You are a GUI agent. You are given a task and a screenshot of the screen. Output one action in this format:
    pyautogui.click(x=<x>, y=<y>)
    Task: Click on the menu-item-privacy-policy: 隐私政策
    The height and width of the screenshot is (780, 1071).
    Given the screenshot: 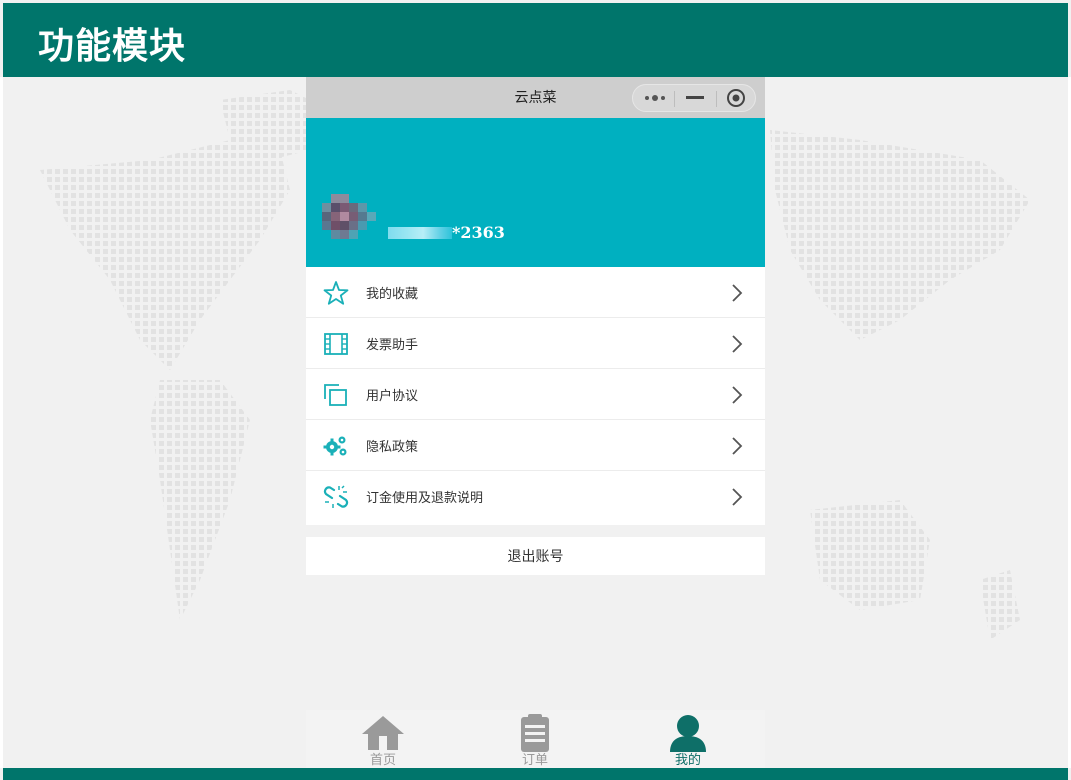 What is the action you would take?
    pyautogui.click(x=535, y=445)
    